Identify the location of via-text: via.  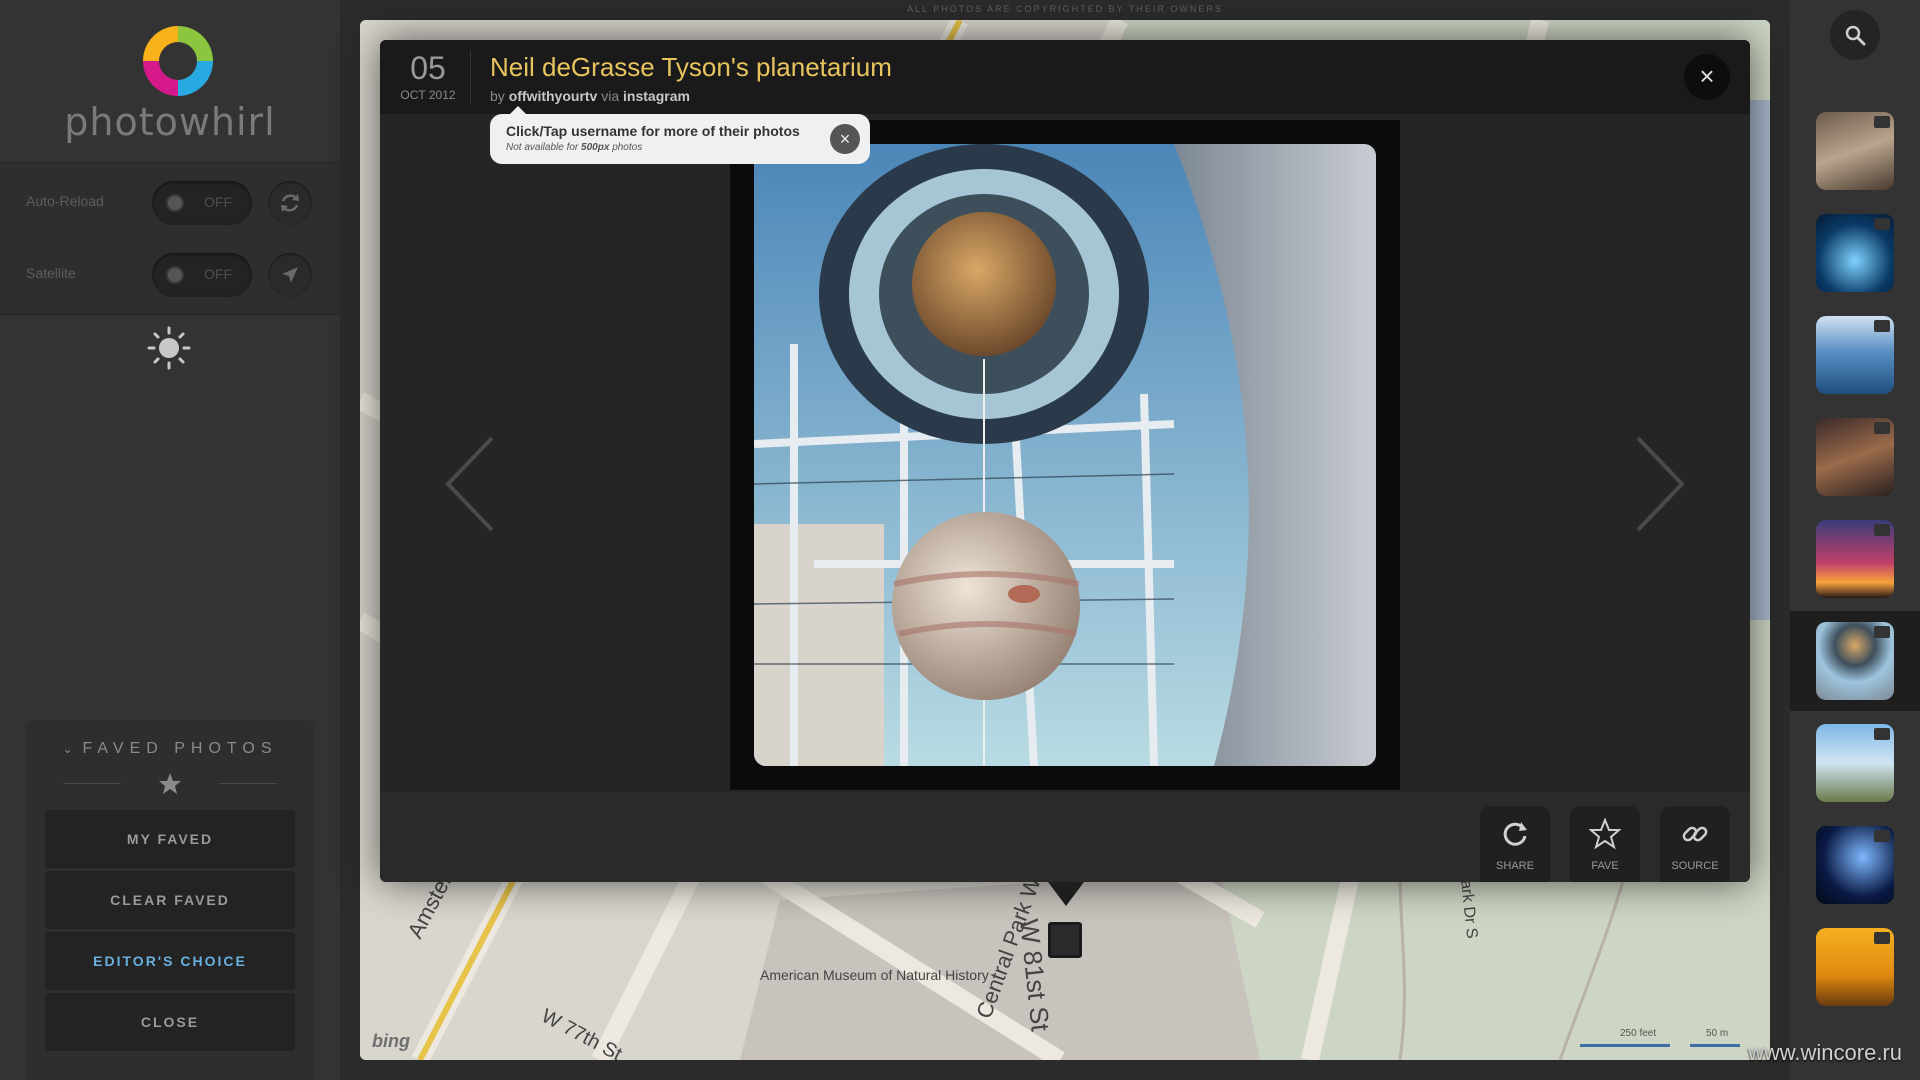
(610, 96).